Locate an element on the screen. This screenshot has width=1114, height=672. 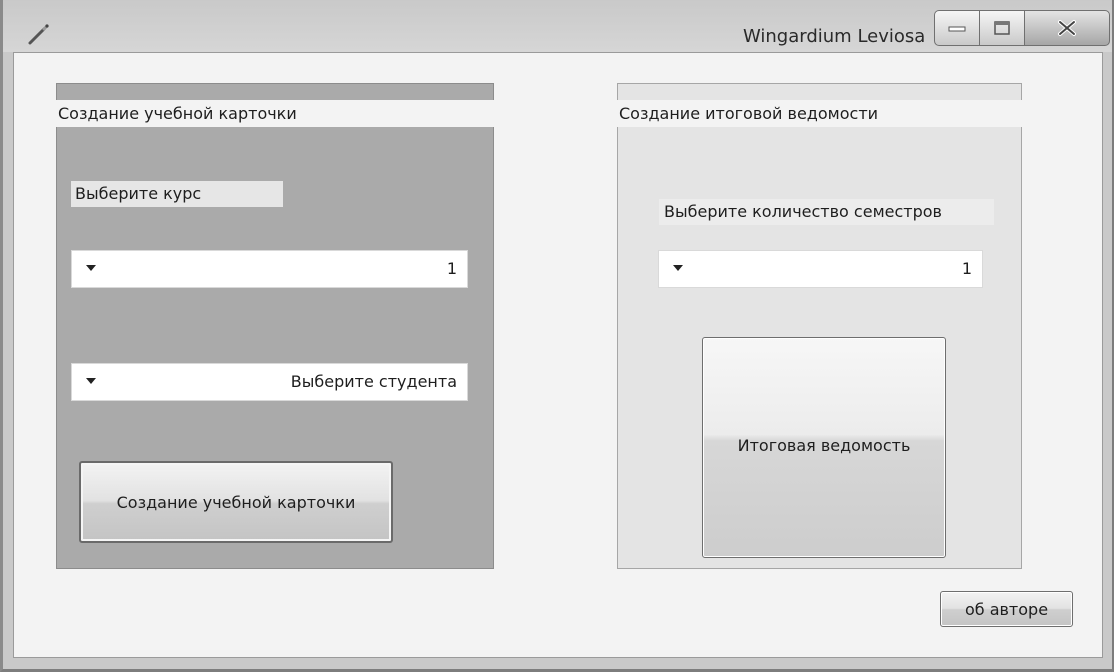
close-icon is located at coordinates (1067, 28).